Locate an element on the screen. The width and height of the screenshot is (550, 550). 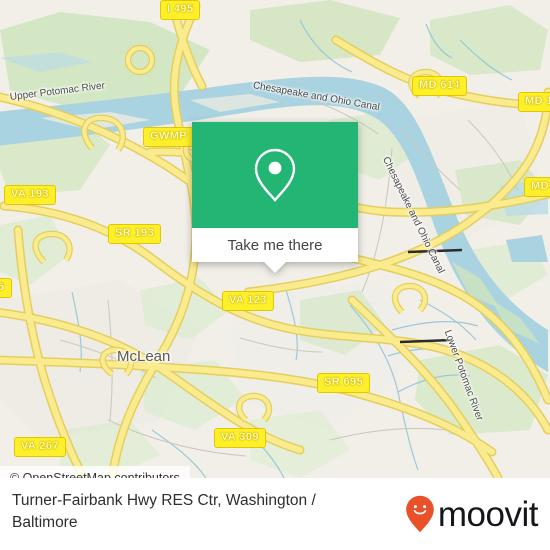
shield-va-123: VA 123 is located at coordinates (248, 301).